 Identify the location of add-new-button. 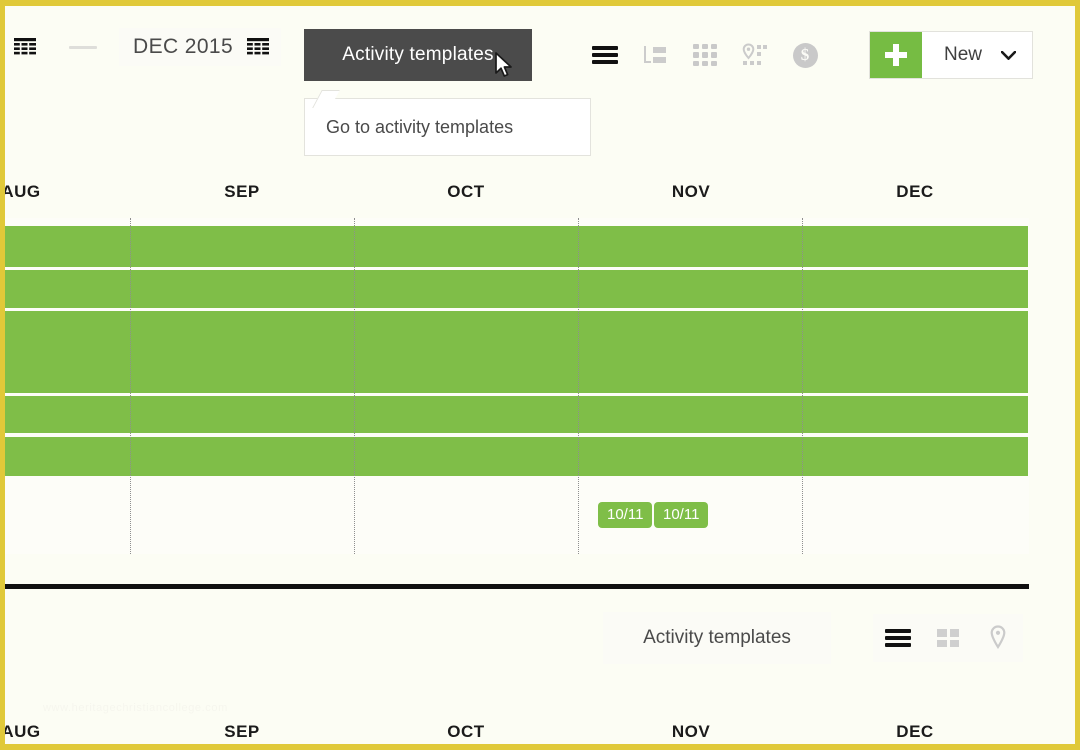
(895, 55).